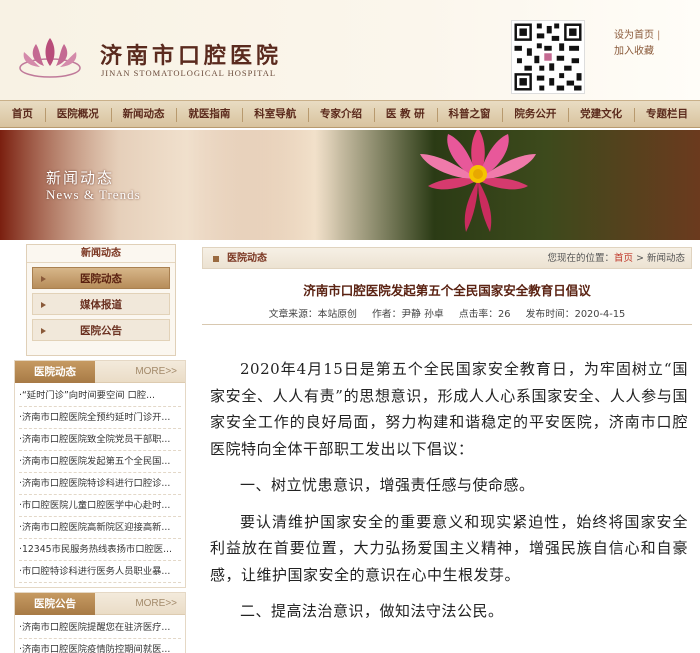 The width and height of the screenshot is (700, 653). Describe the element at coordinates (447, 313) in the screenshot. I see `article-meta: 文章来源：本站原创 作者：尹静 孙卓 点击率：26 发布时间：2020-4-15` at that location.